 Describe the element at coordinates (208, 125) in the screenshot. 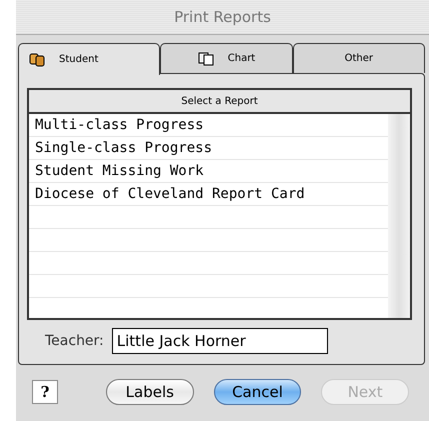

I see `list-item: Multi-class Progress` at that location.